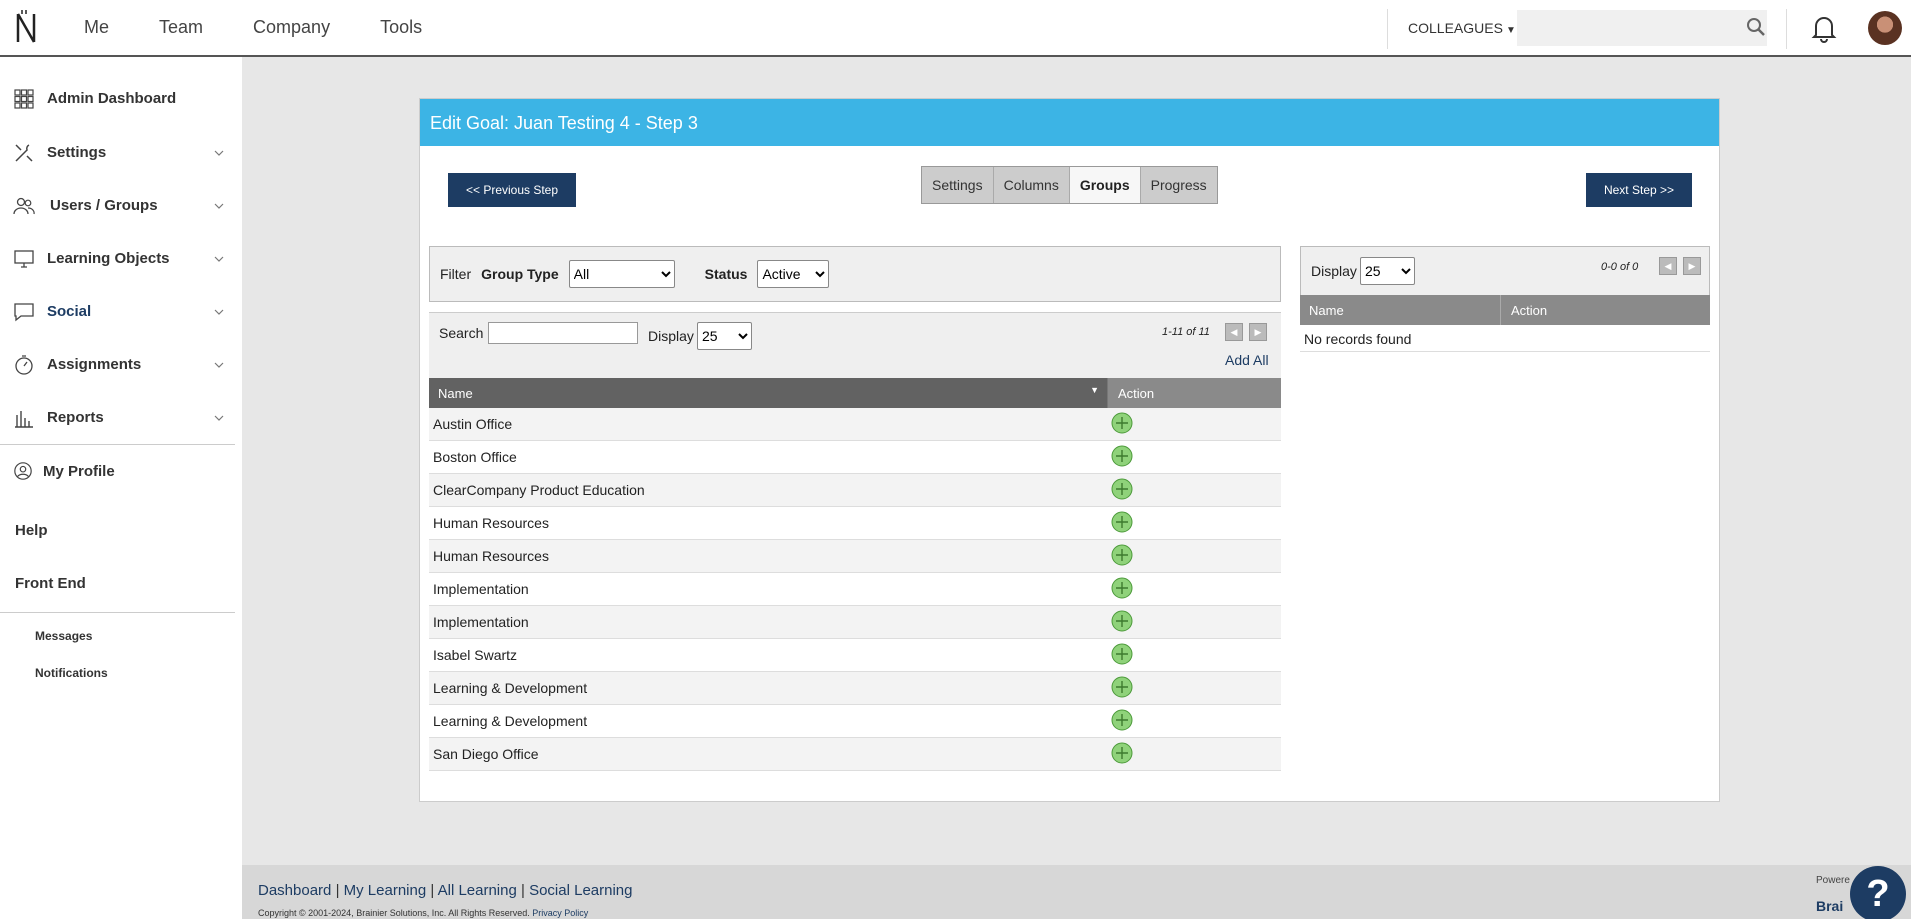 Image resolution: width=1911 pixels, height=919 pixels. I want to click on step-tabs: Settings Columns Groups Progress, so click(1069, 185).